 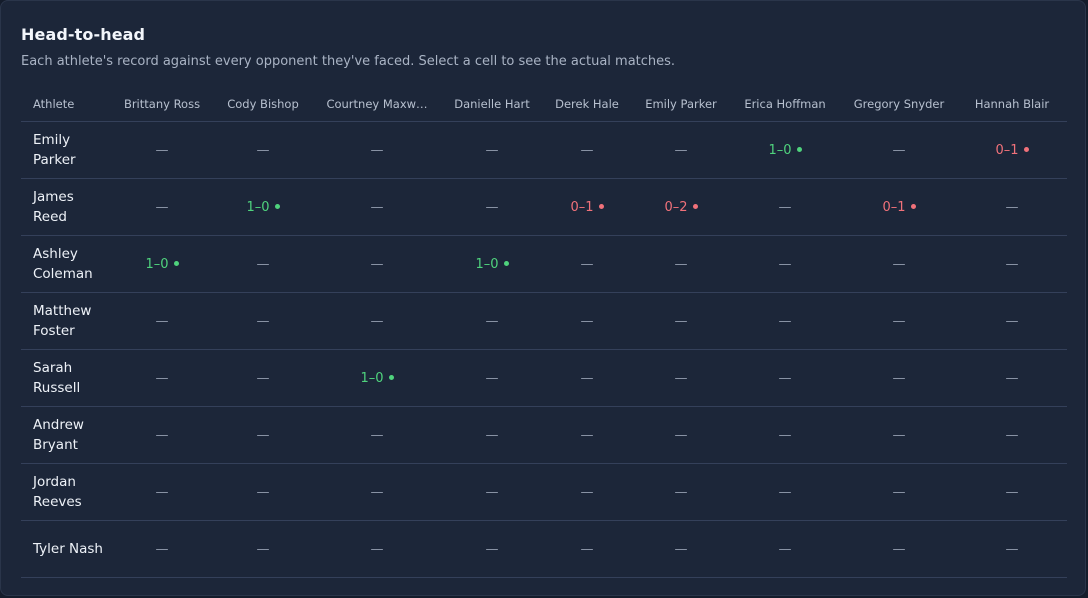 I want to click on win-dot-icon, so click(x=391, y=377).